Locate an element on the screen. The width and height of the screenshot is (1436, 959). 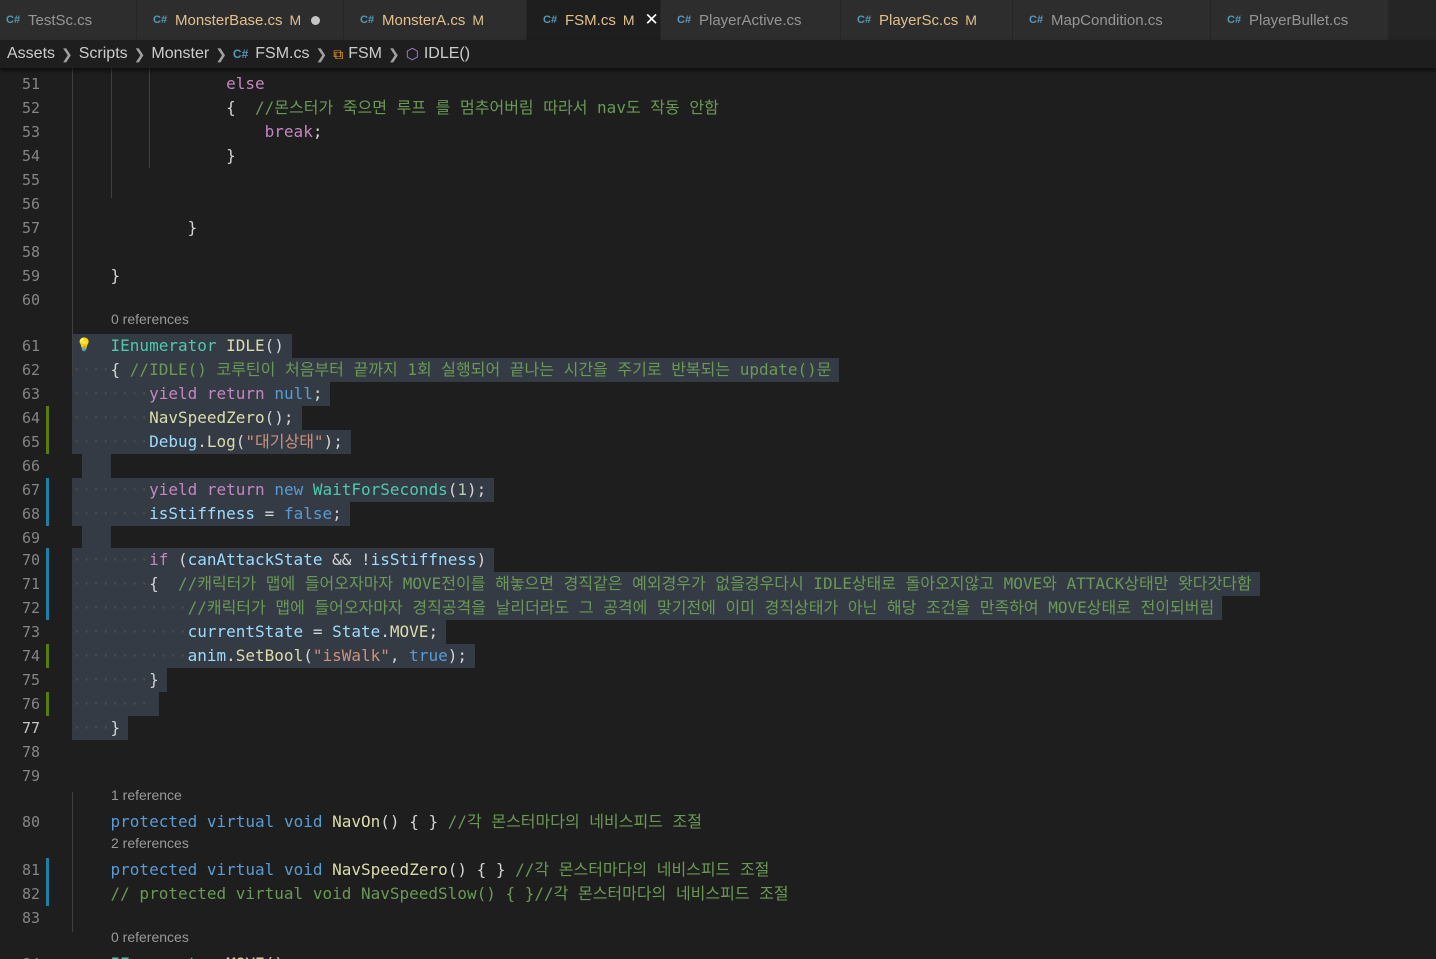
line-number: 73 is located at coordinates (30, 632).